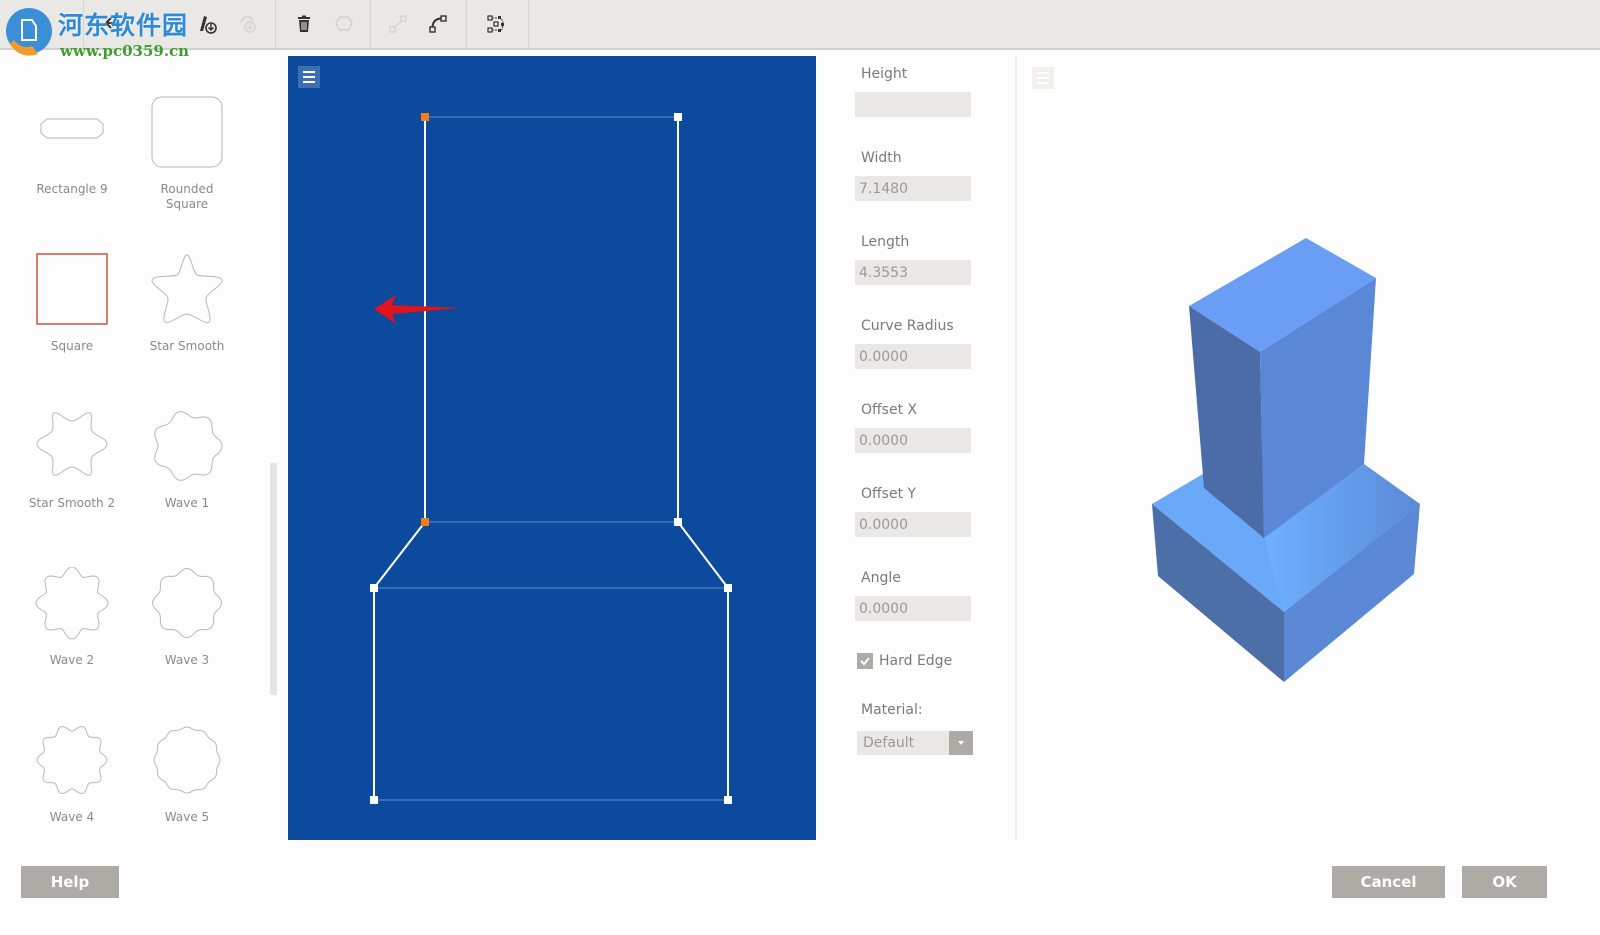  I want to click on hard-edge-checkbox, so click(865, 661).